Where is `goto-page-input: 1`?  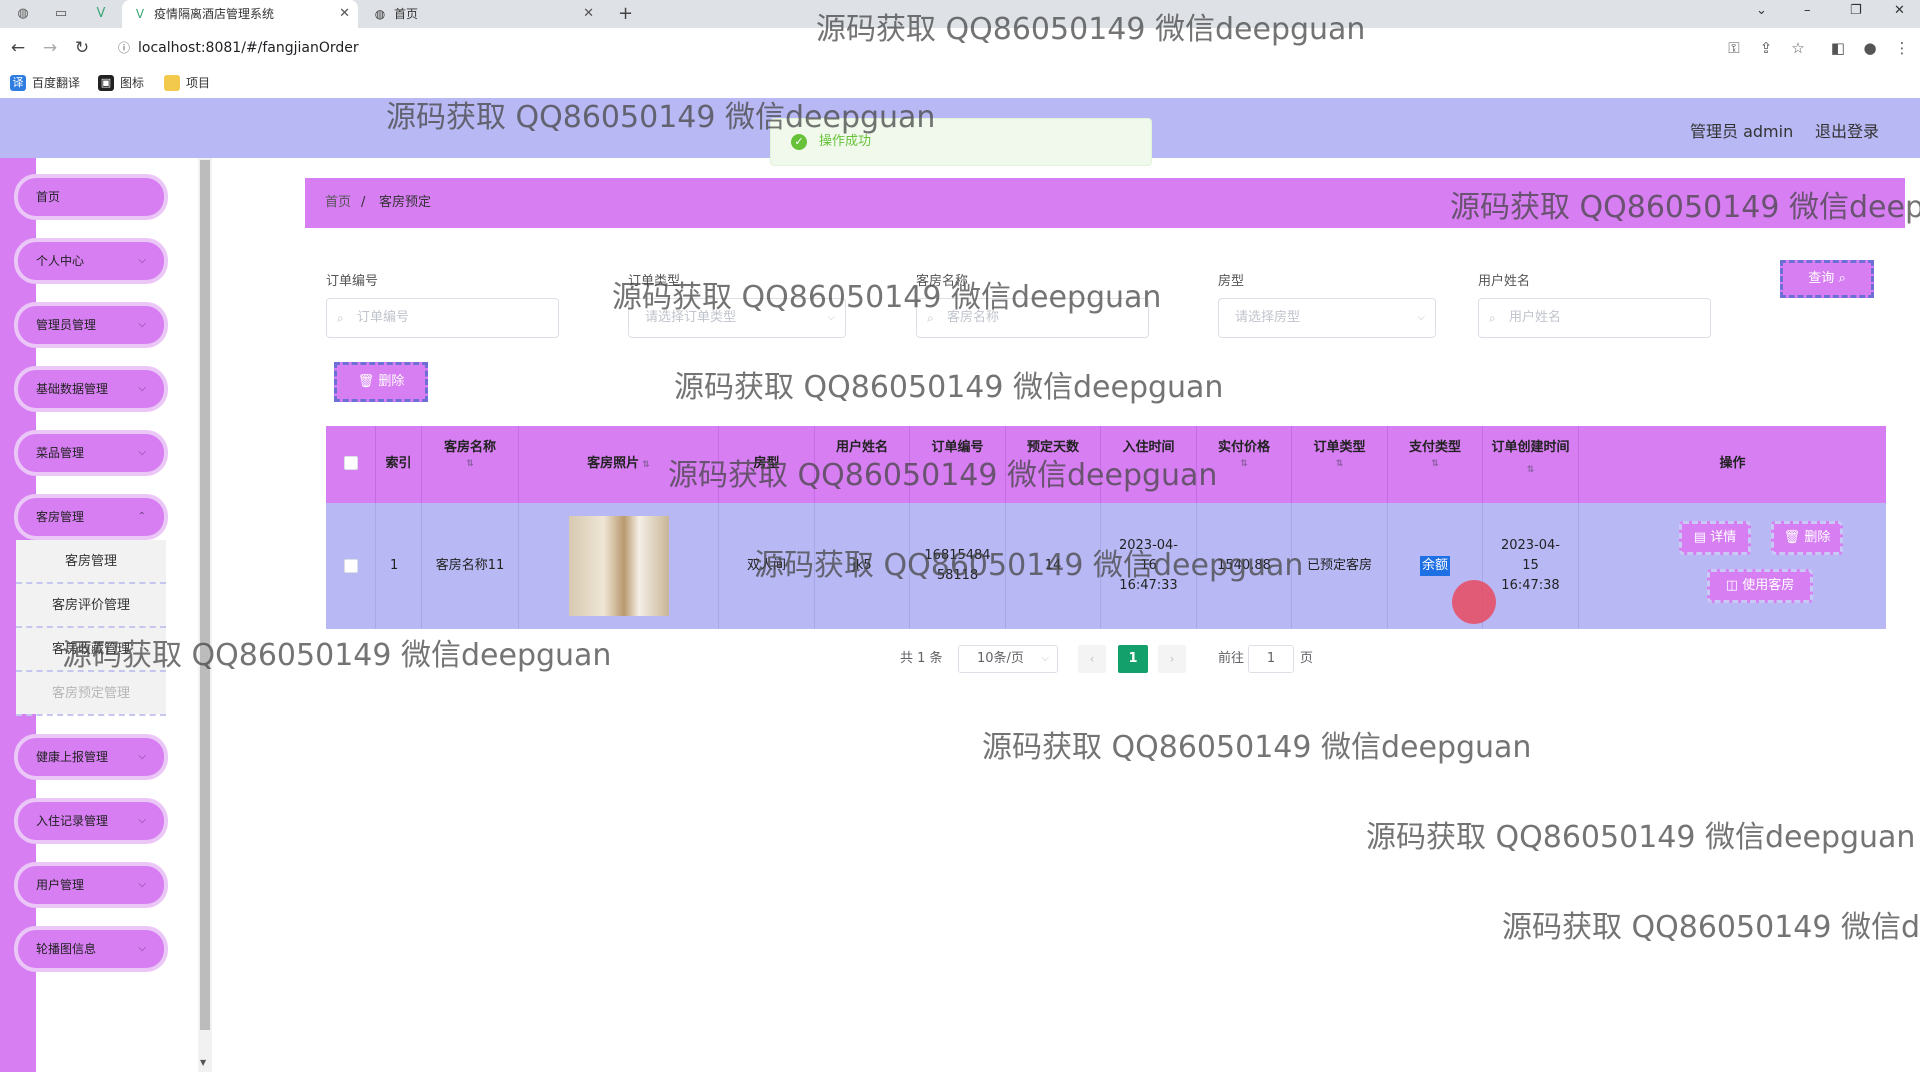
goto-page-input: 1 is located at coordinates (1271, 659).